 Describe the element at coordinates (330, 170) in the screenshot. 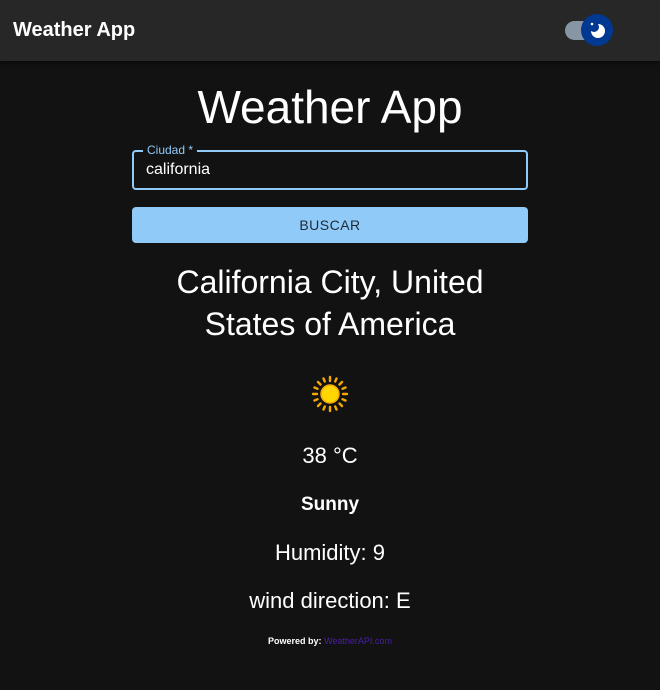

I see `city-input` at that location.